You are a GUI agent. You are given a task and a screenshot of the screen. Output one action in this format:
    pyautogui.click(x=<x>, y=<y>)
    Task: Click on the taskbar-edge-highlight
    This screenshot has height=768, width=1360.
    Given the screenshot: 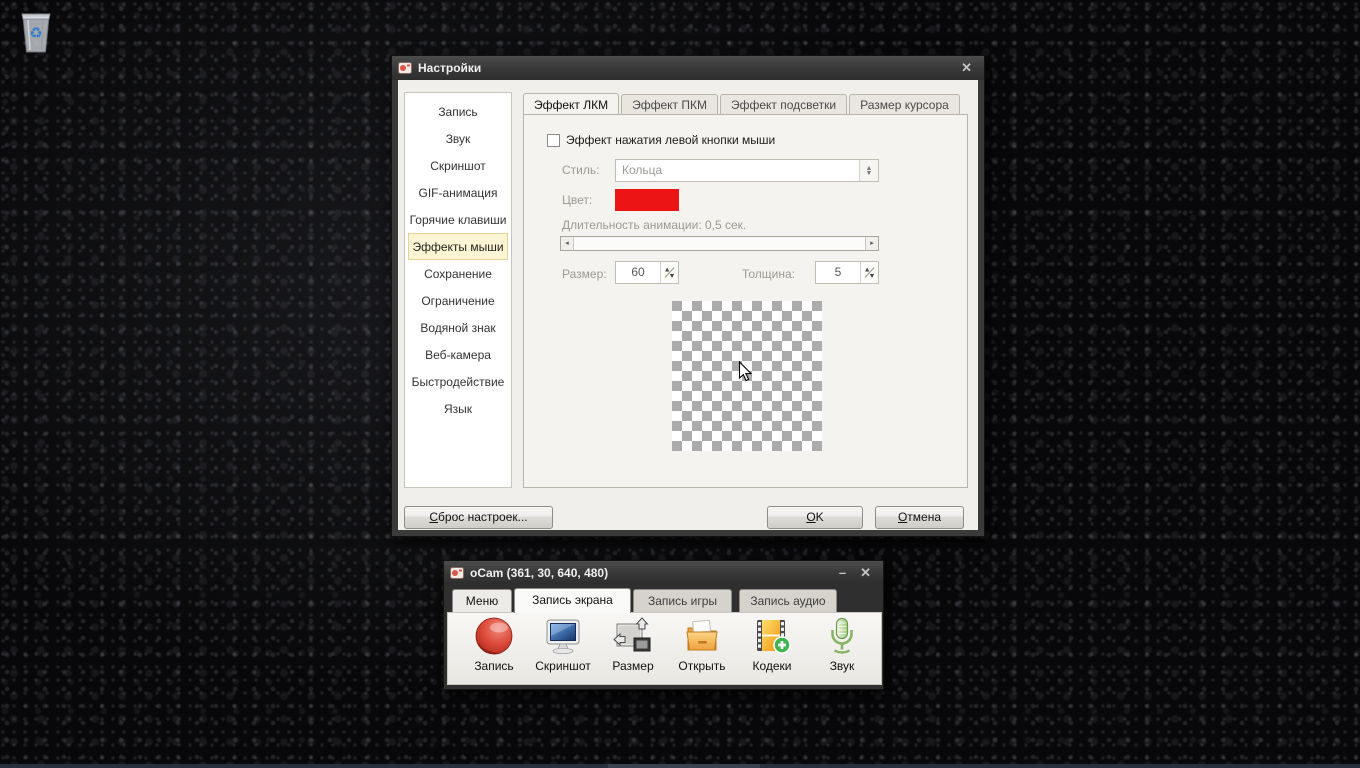 What is the action you would take?
    pyautogui.click(x=684, y=766)
    